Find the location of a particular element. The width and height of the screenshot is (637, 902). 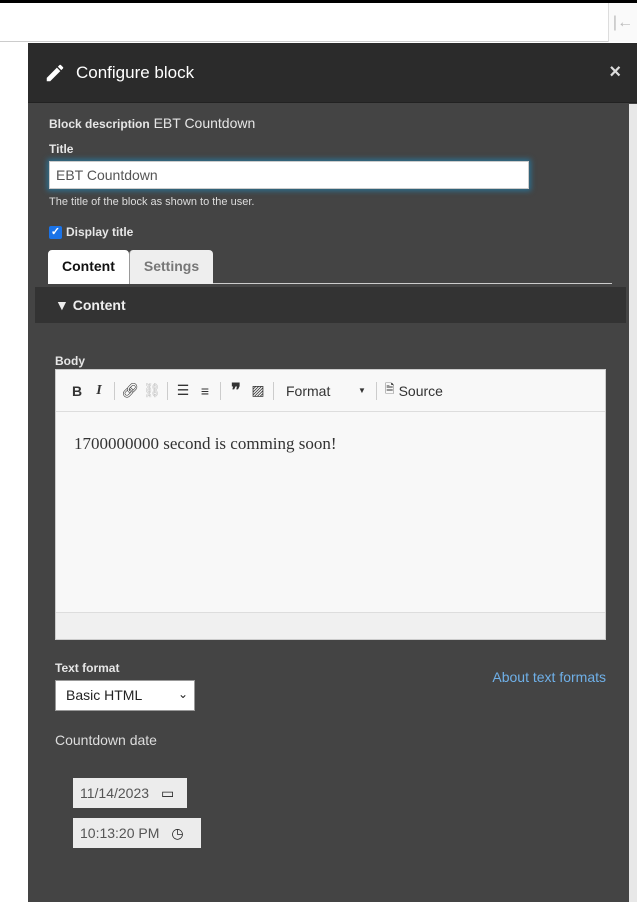

time-input: 10:13:20 PM ◷ is located at coordinates (137, 833).